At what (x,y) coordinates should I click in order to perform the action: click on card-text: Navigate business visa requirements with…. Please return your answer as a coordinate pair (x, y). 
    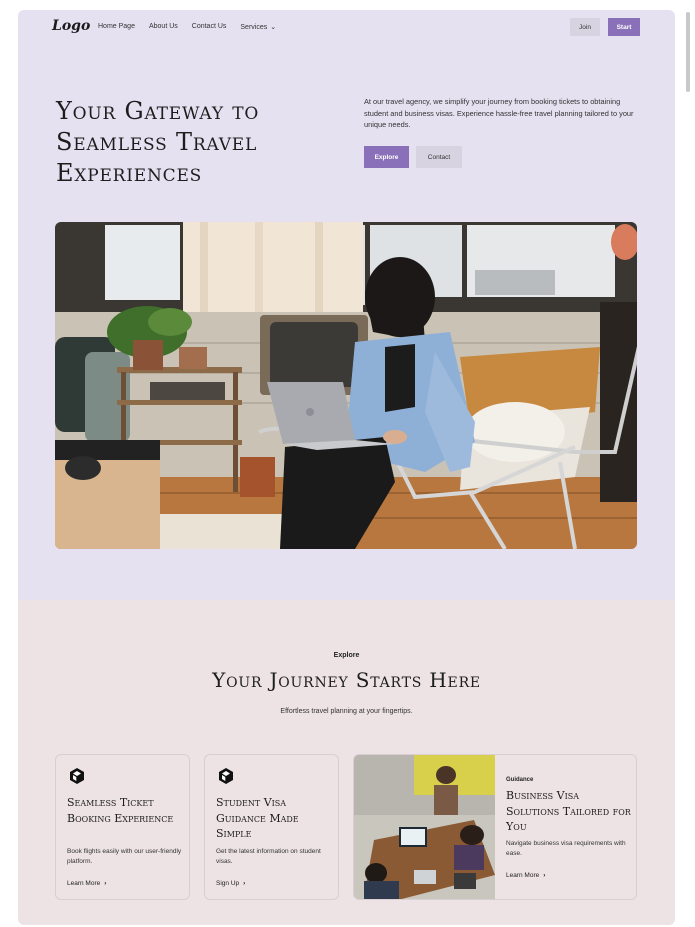
    Looking at the image, I should click on (566, 848).